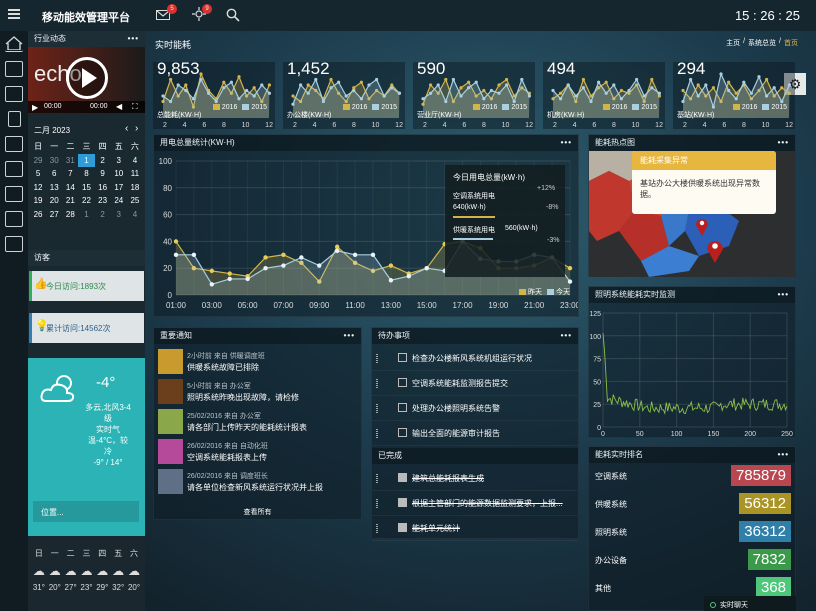 The height and width of the screenshot is (611, 816). What do you see at coordinates (135, 107) in the screenshot?
I see `fullscreen-icon: ⛶` at bounding box center [135, 107].